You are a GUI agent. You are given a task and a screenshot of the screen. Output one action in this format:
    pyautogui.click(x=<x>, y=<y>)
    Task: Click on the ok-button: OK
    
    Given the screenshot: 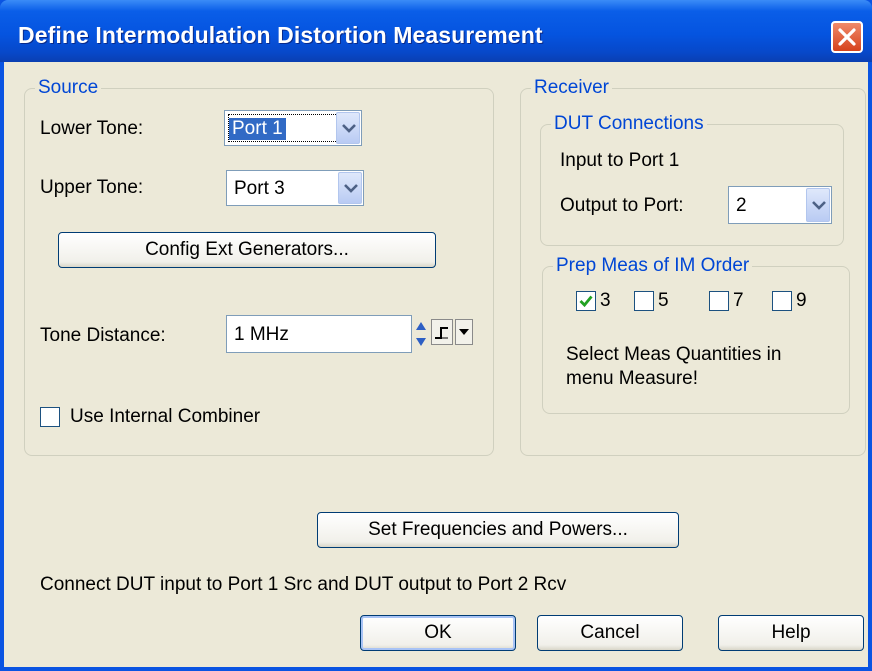 What is the action you would take?
    pyautogui.click(x=438, y=633)
    